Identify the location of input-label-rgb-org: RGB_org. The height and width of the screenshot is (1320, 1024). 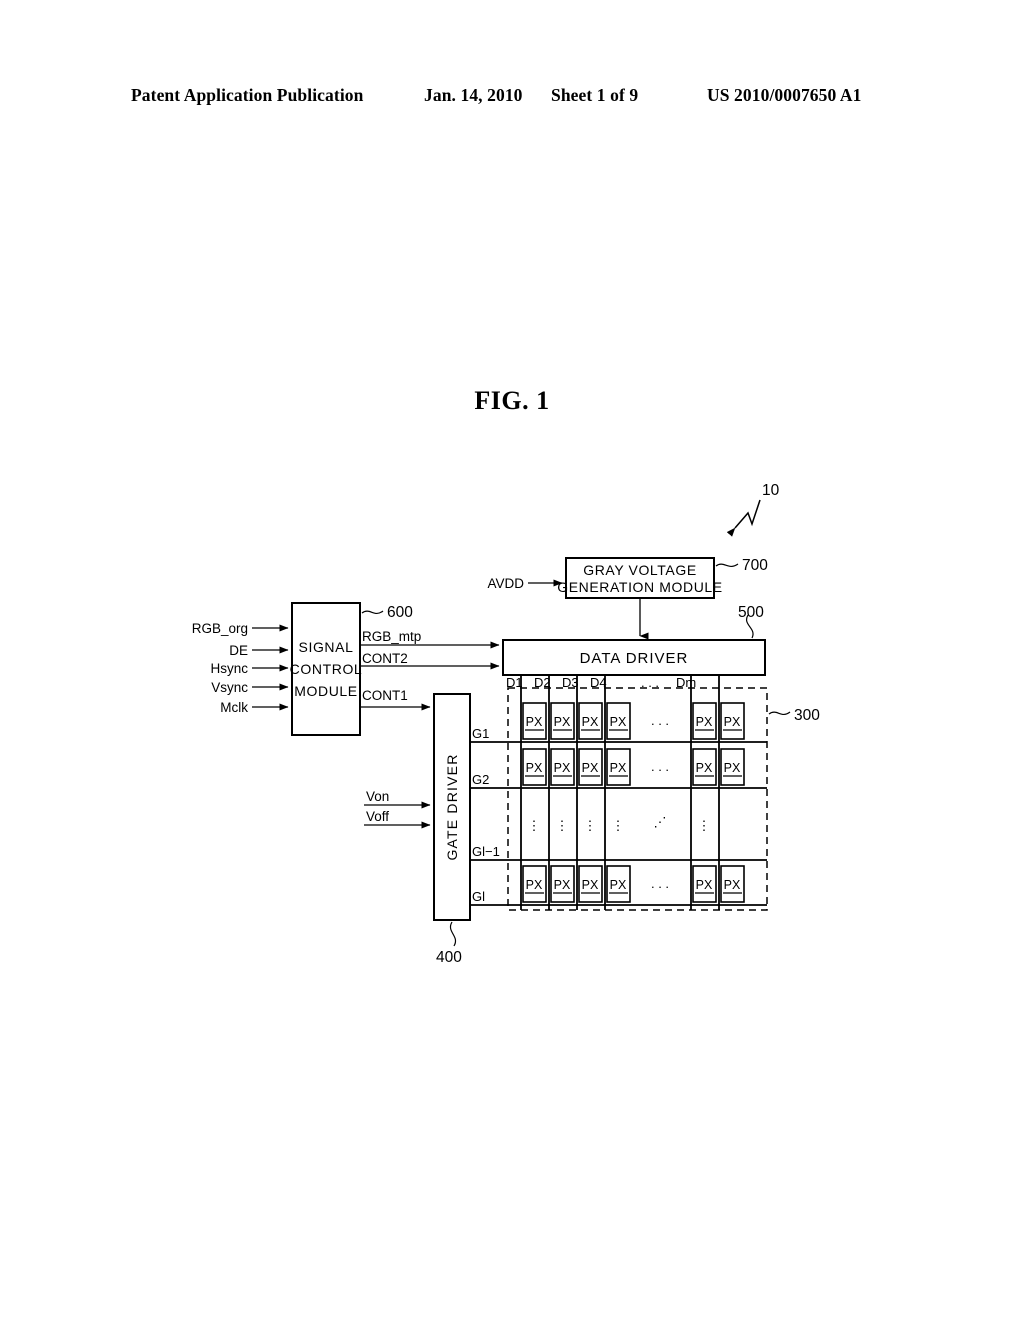
(220, 628).